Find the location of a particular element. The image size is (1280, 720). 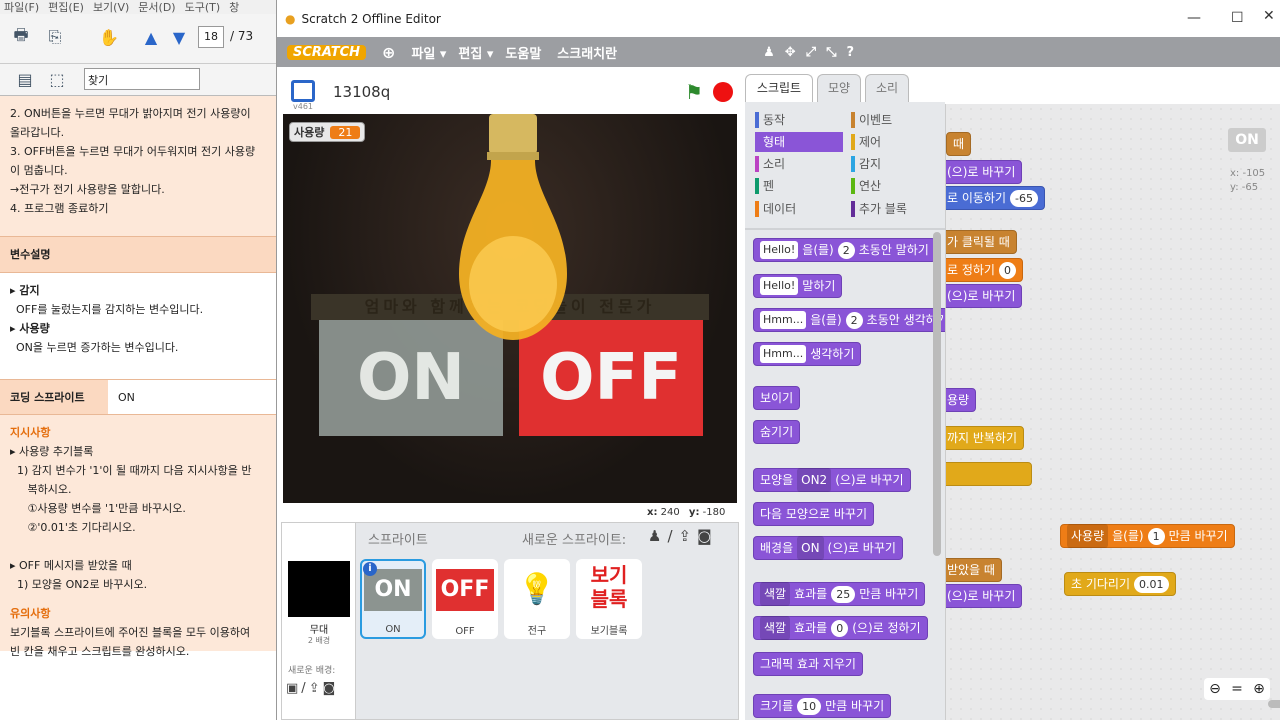

palette-block: 그래픽 효과 지우기 is located at coordinates (808, 664).